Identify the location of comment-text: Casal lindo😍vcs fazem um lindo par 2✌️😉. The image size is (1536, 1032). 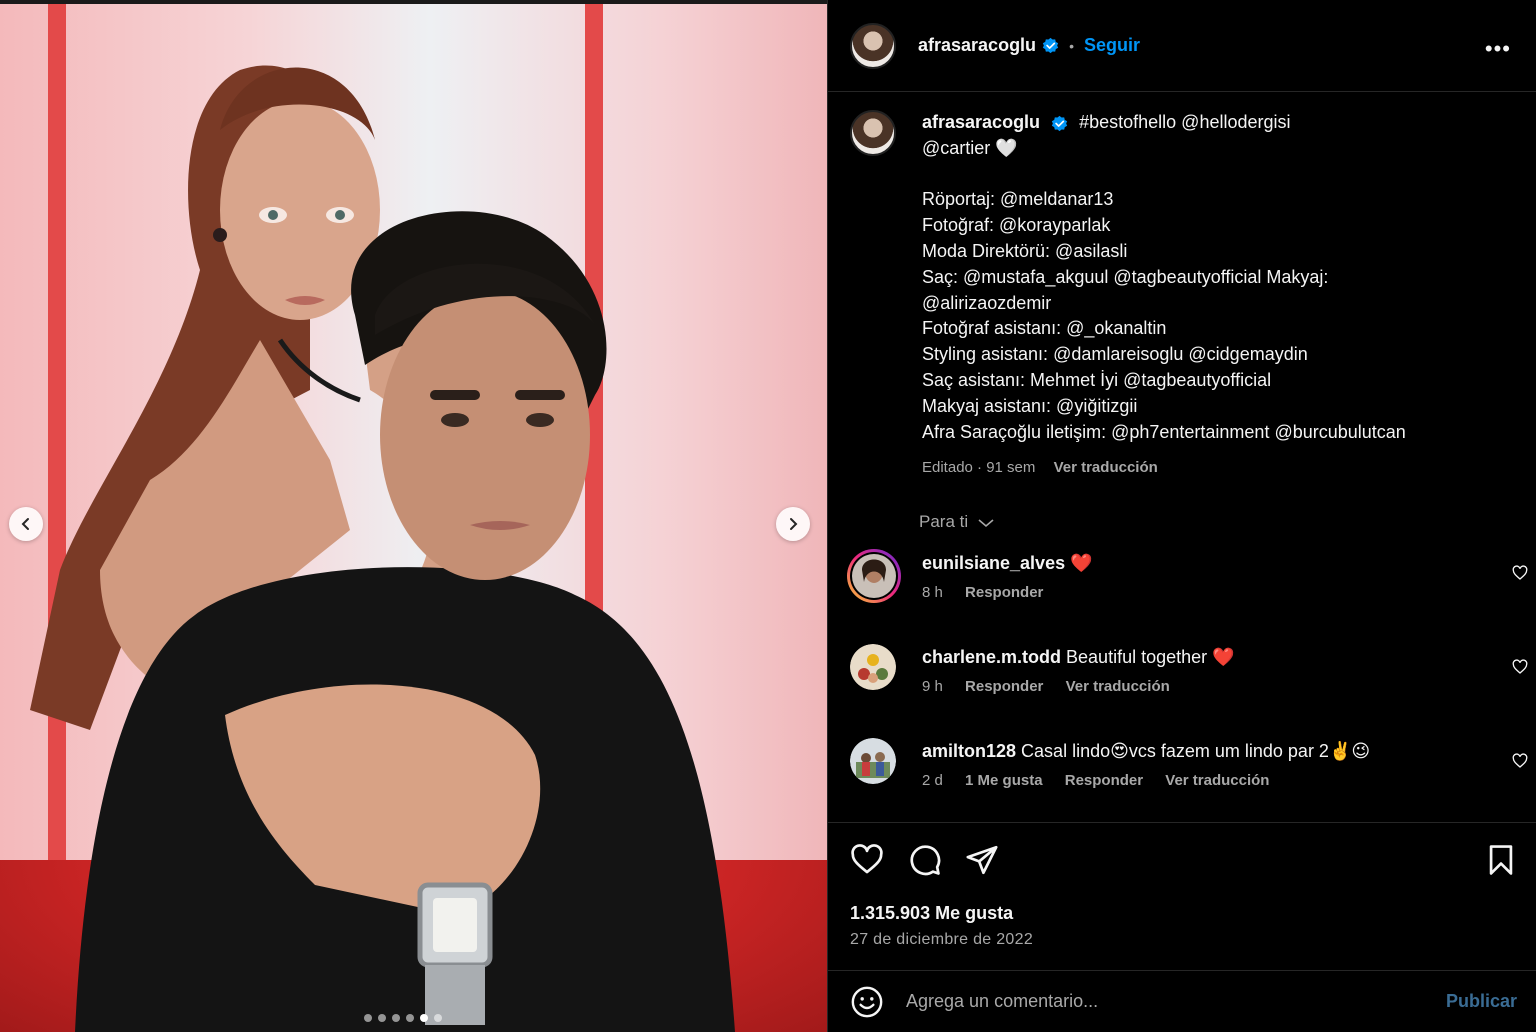
(1193, 751).